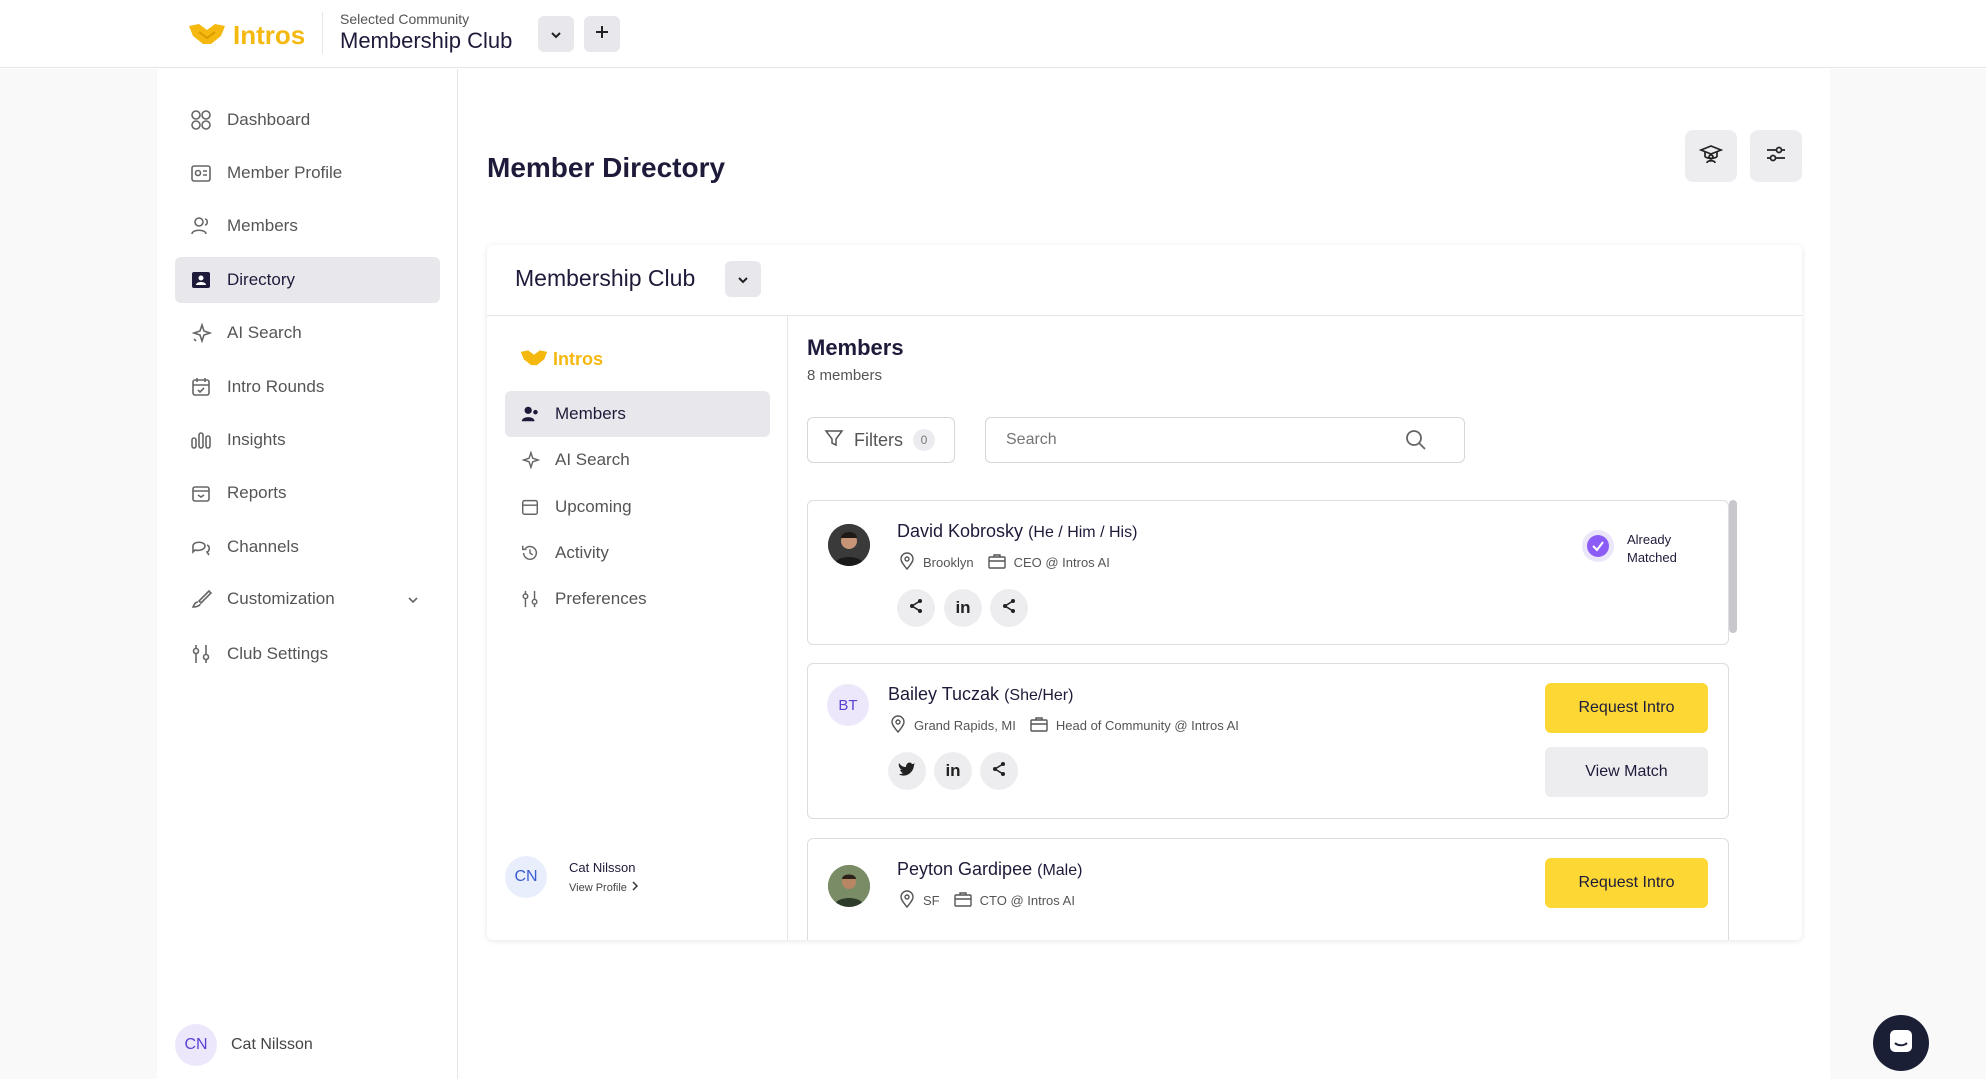  What do you see at coordinates (256, 439) in the screenshot?
I see `sidebar-item-label: Insights` at bounding box center [256, 439].